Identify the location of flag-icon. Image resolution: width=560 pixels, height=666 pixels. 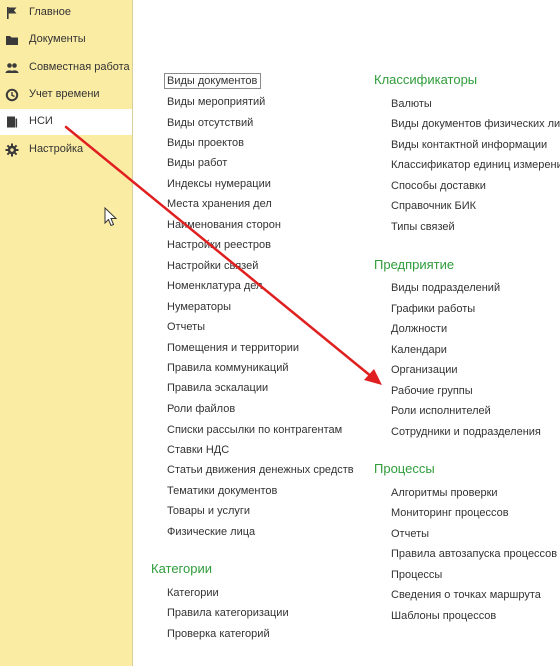
(12, 13).